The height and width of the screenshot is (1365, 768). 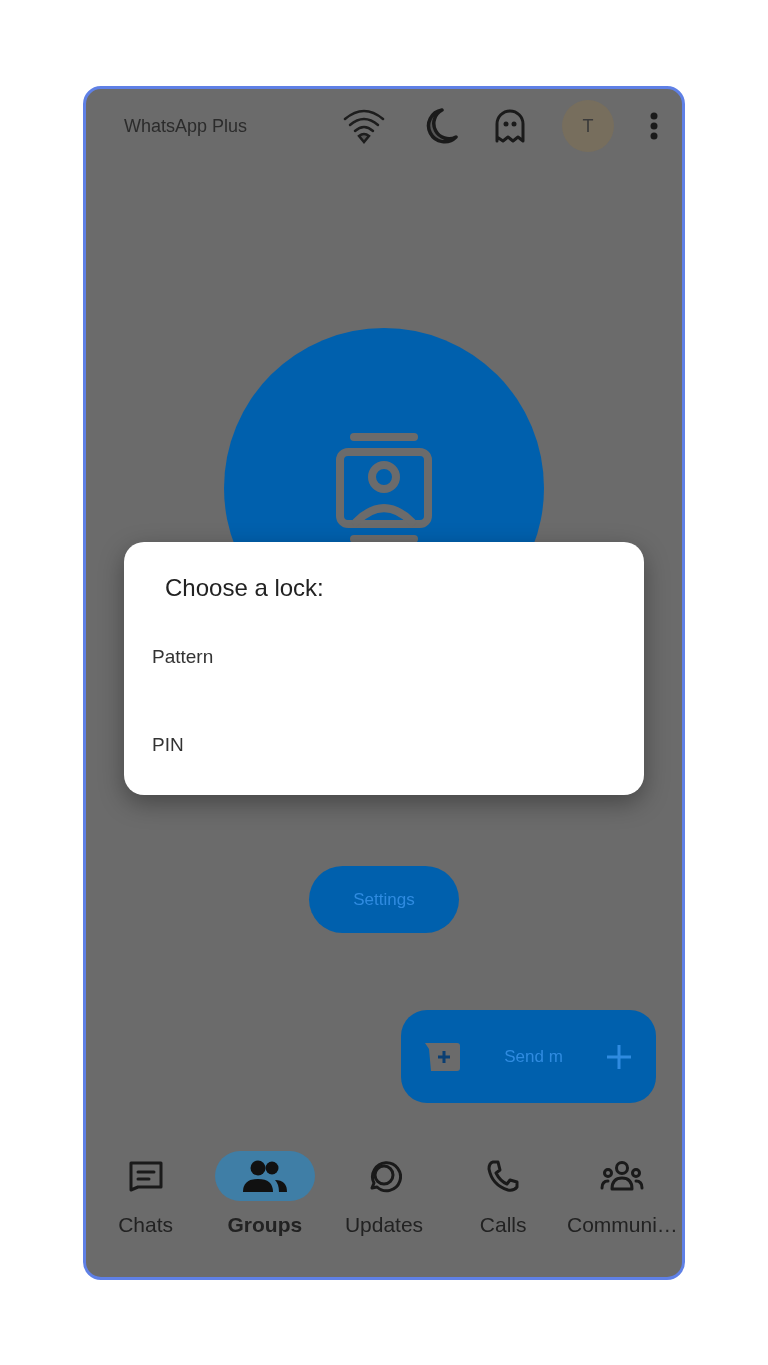 What do you see at coordinates (619, 1056) in the screenshot?
I see `plus-icon` at bounding box center [619, 1056].